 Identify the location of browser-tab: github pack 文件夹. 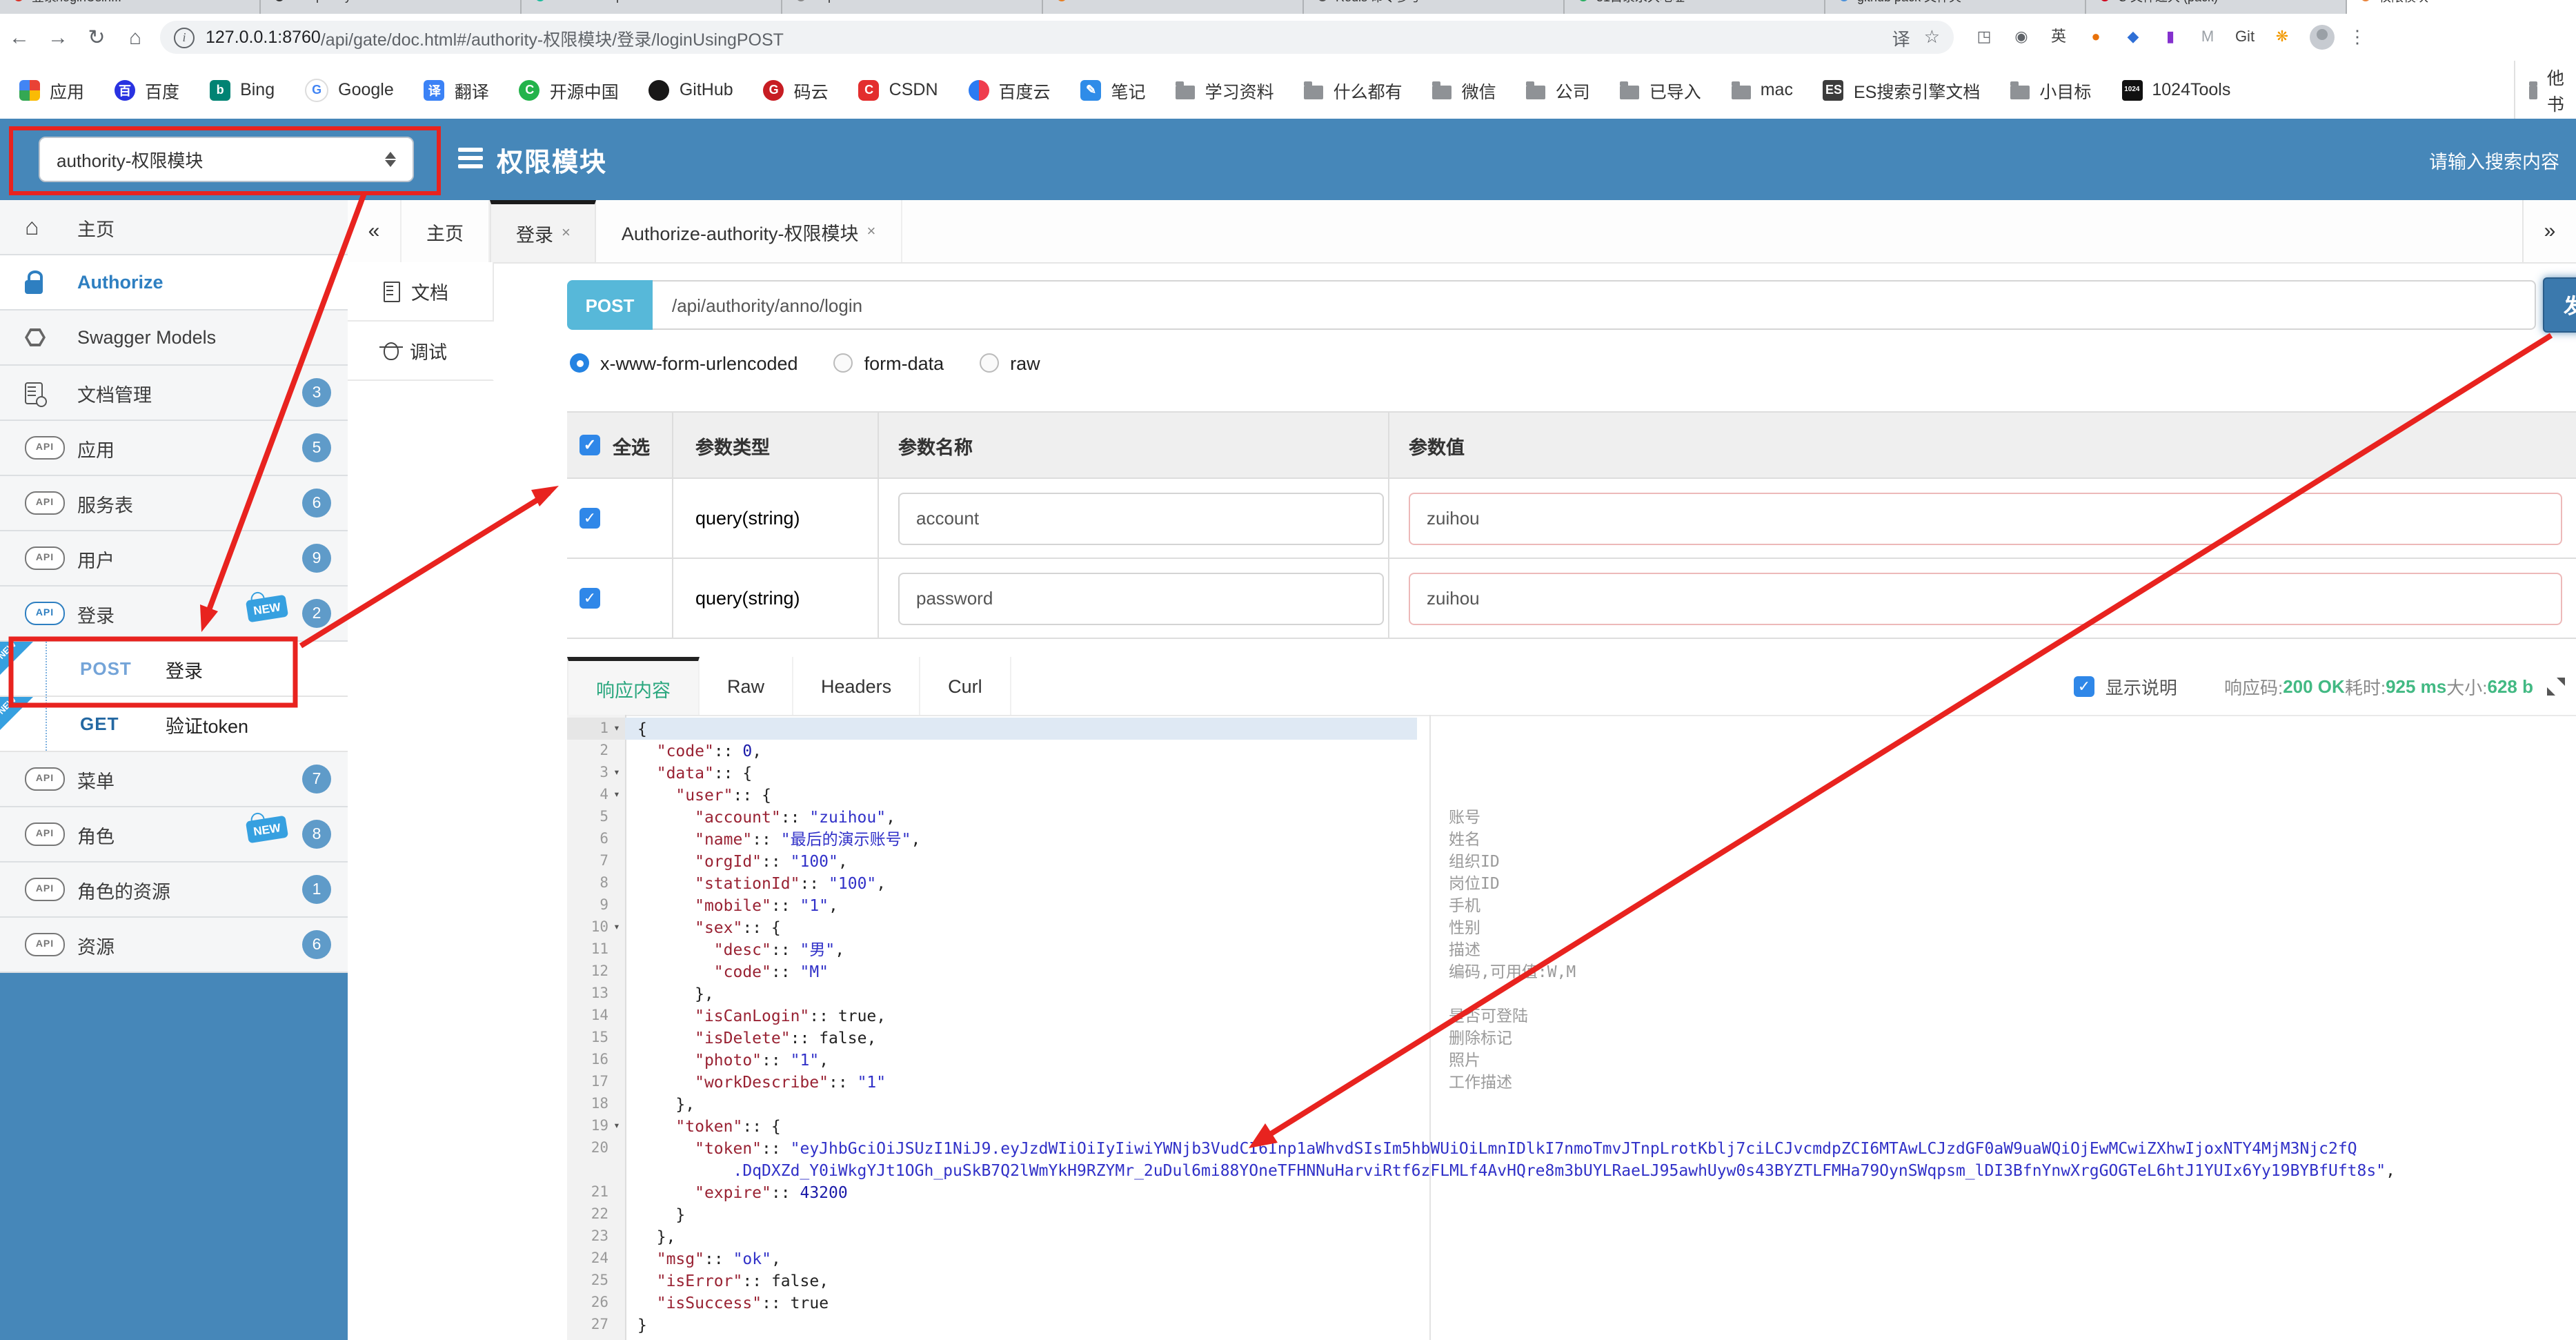
(1955, 7).